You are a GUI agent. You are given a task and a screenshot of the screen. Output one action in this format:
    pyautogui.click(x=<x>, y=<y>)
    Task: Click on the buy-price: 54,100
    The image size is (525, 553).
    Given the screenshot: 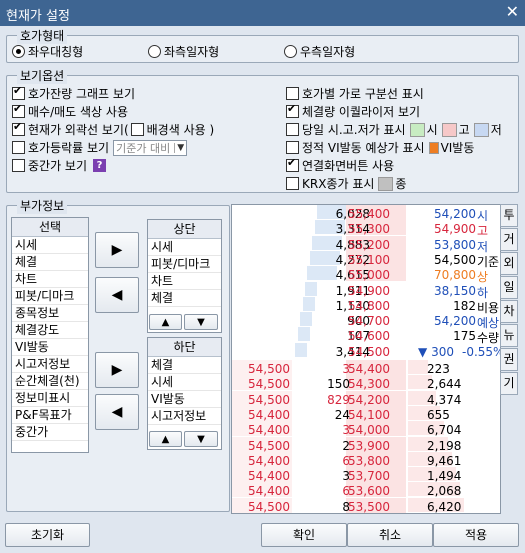 What is the action you would take?
    pyautogui.click(x=369, y=414)
    